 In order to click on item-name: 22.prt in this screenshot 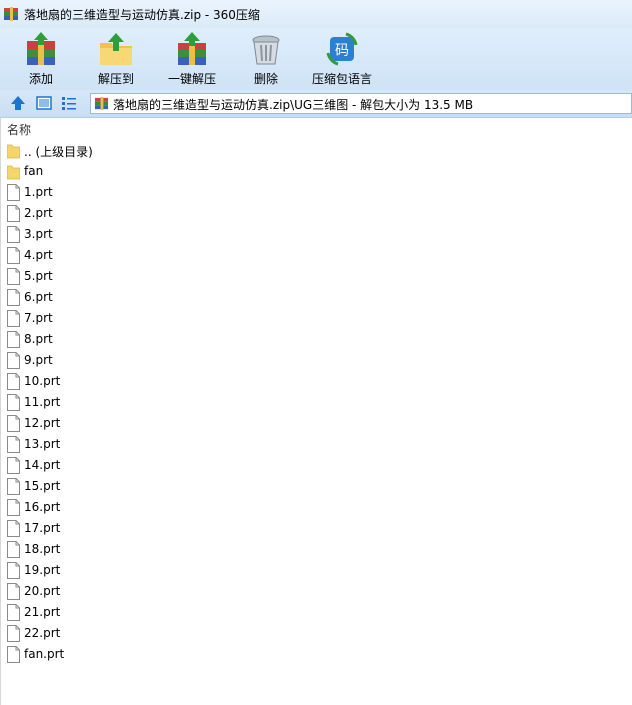, I will do `click(42, 633)`.